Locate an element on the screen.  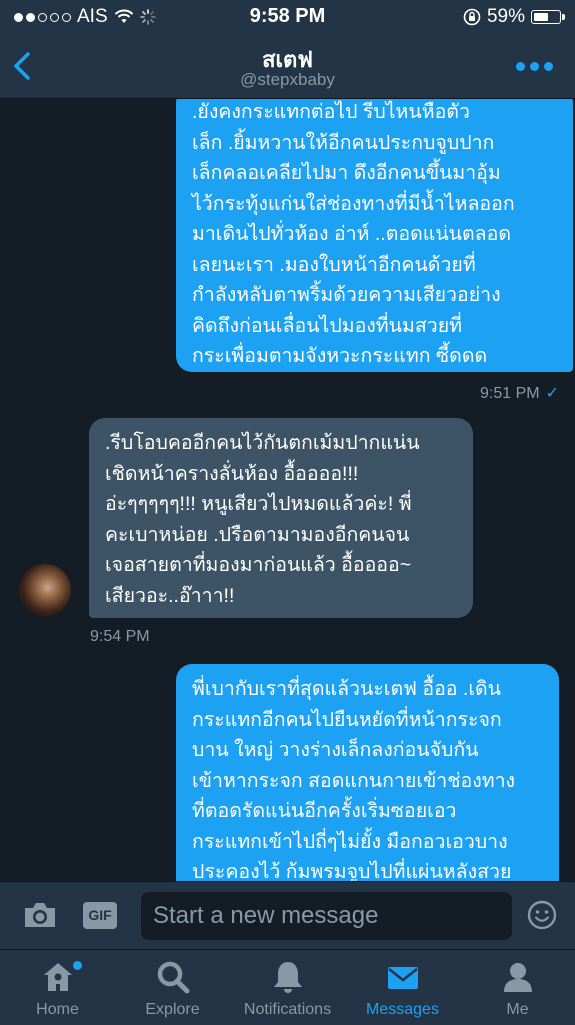
conversation-header: สเตฟ @stepxbaby is located at coordinates (287, 66).